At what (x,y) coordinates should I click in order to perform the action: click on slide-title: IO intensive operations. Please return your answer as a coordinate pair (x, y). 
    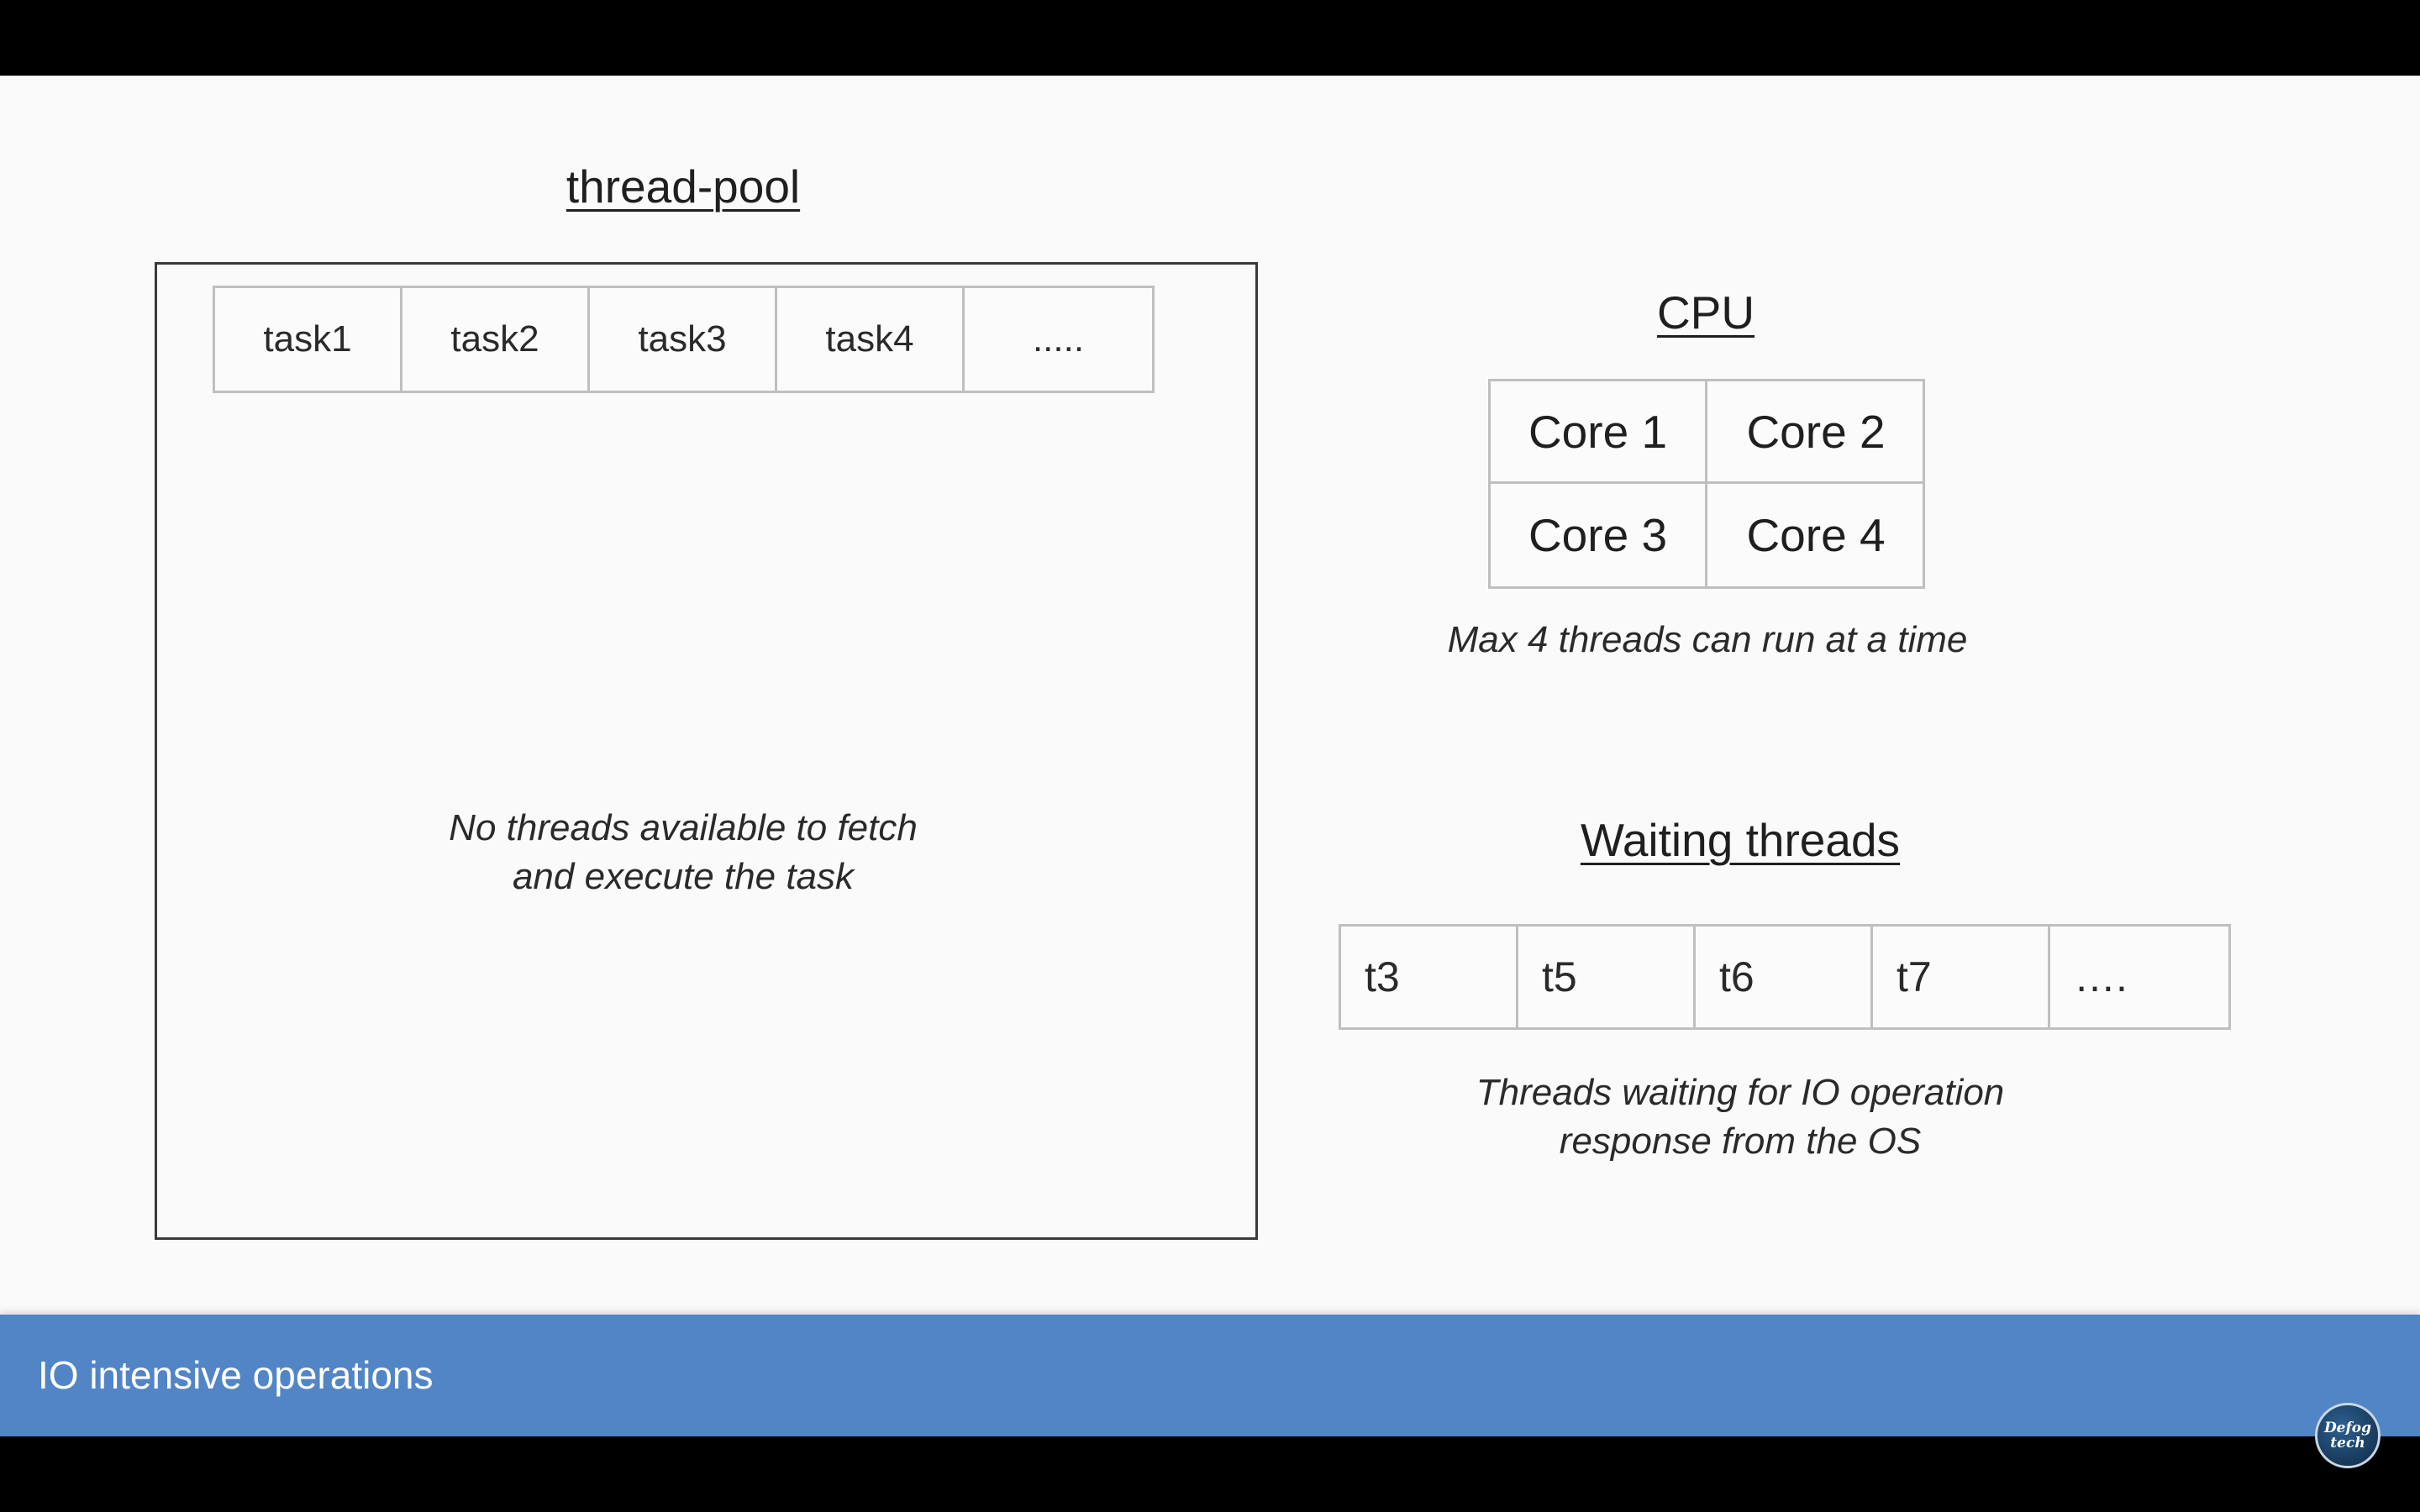
    Looking at the image, I should click on (236, 1375).